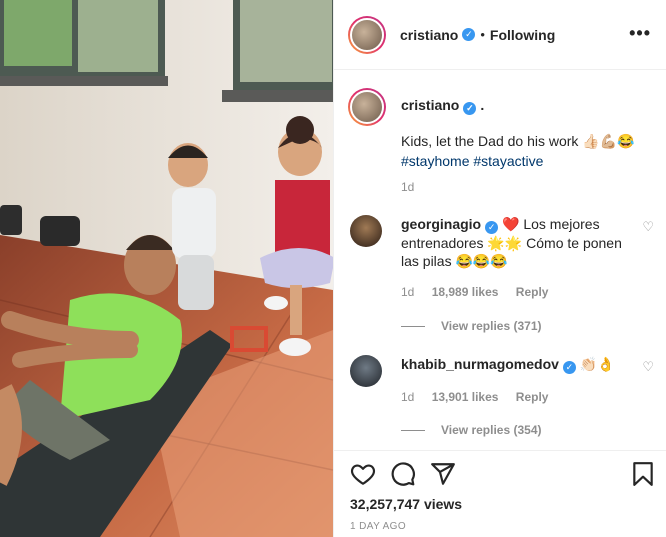 The width and height of the screenshot is (666, 537). I want to click on commenter-username: georginagio, so click(441, 224).